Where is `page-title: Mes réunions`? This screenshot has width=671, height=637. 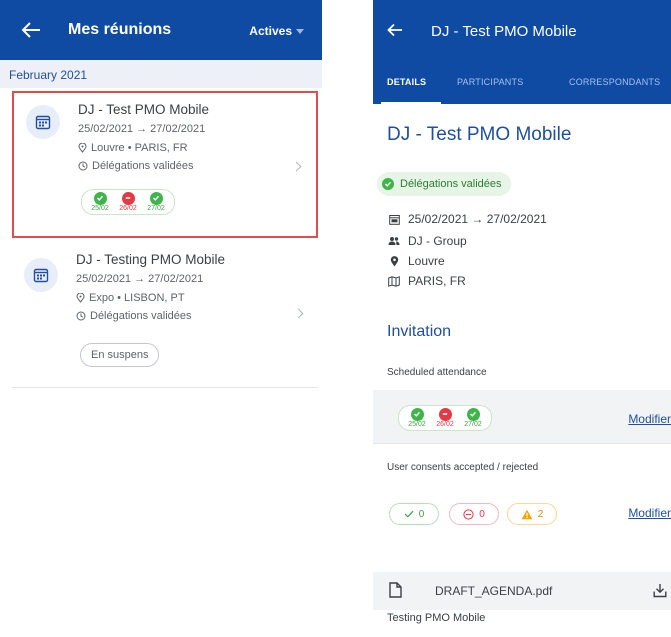 page-title: Mes réunions is located at coordinates (120, 29).